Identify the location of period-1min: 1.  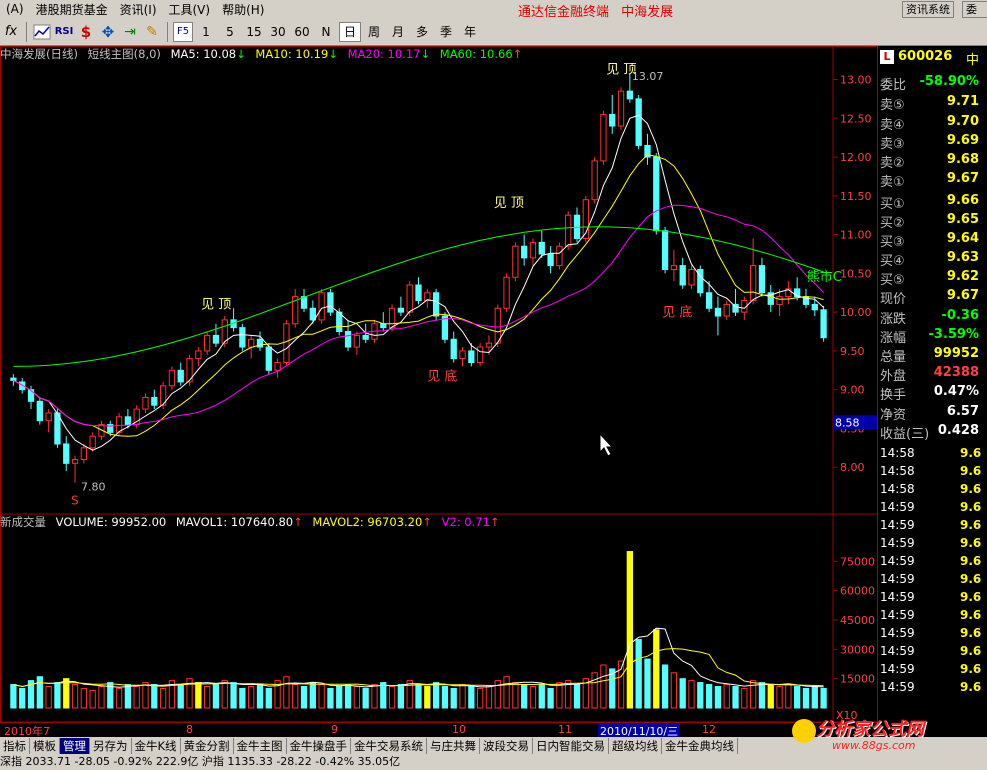
(206, 32).